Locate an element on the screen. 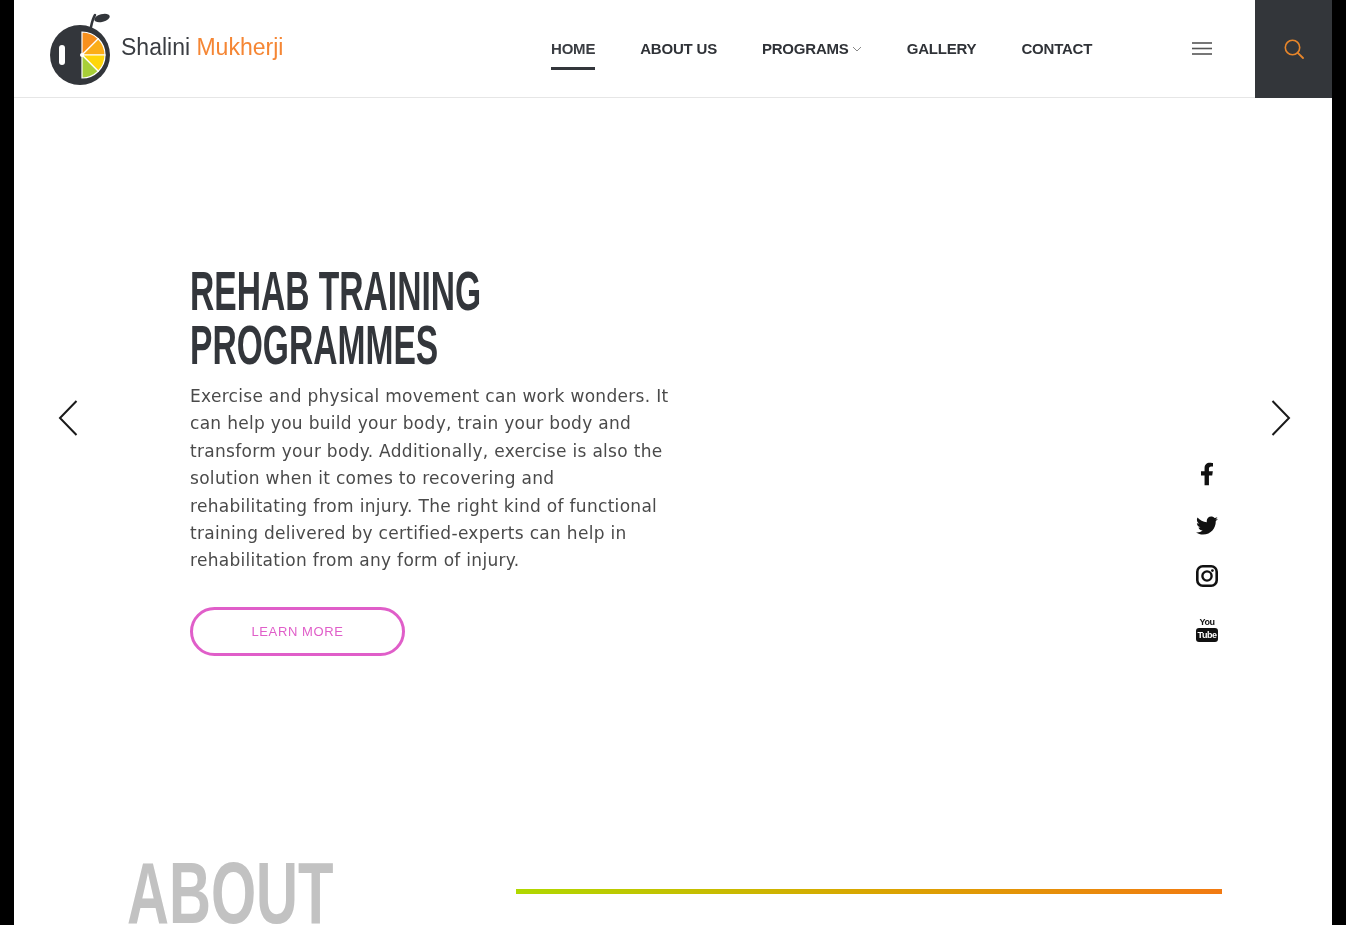 The width and height of the screenshot is (1346, 925). menu-icon is located at coordinates (1202, 48).